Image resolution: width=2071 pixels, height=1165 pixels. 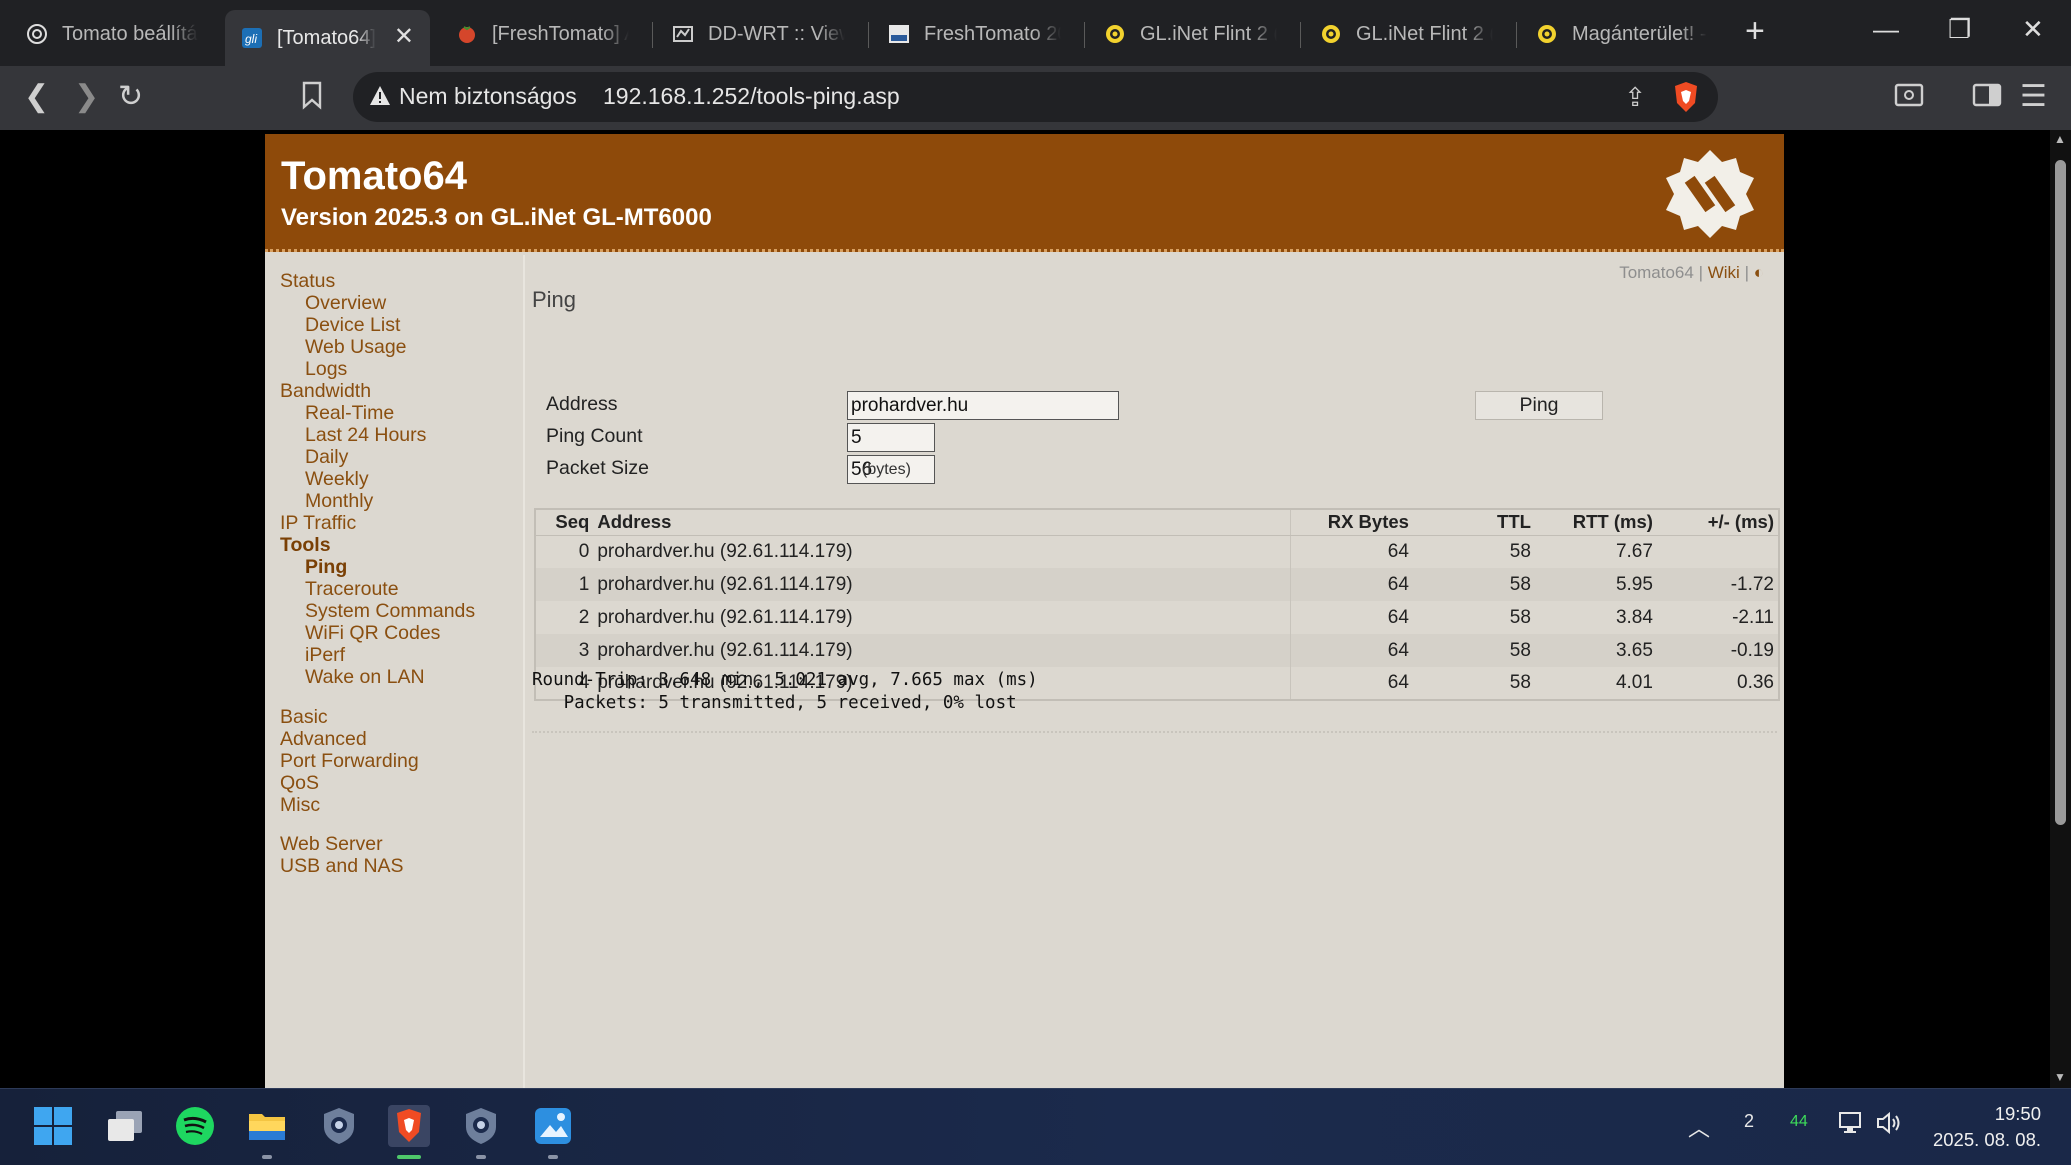 What do you see at coordinates (349, 761) in the screenshot?
I see `sidebar-item-port-forwarding: Port Forwarding` at bounding box center [349, 761].